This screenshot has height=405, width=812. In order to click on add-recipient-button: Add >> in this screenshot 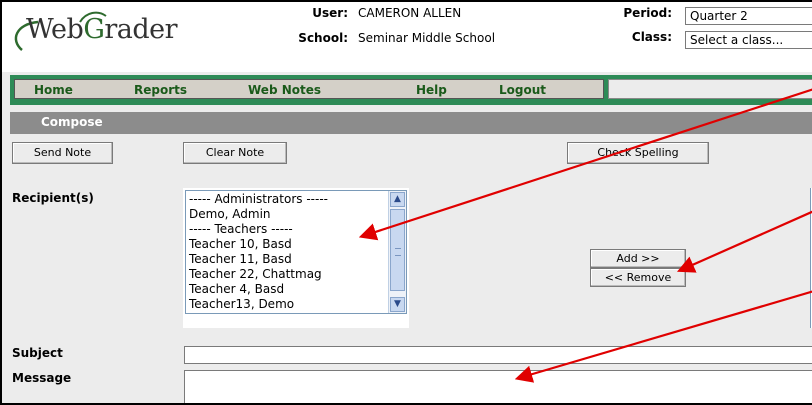, I will do `click(638, 258)`.